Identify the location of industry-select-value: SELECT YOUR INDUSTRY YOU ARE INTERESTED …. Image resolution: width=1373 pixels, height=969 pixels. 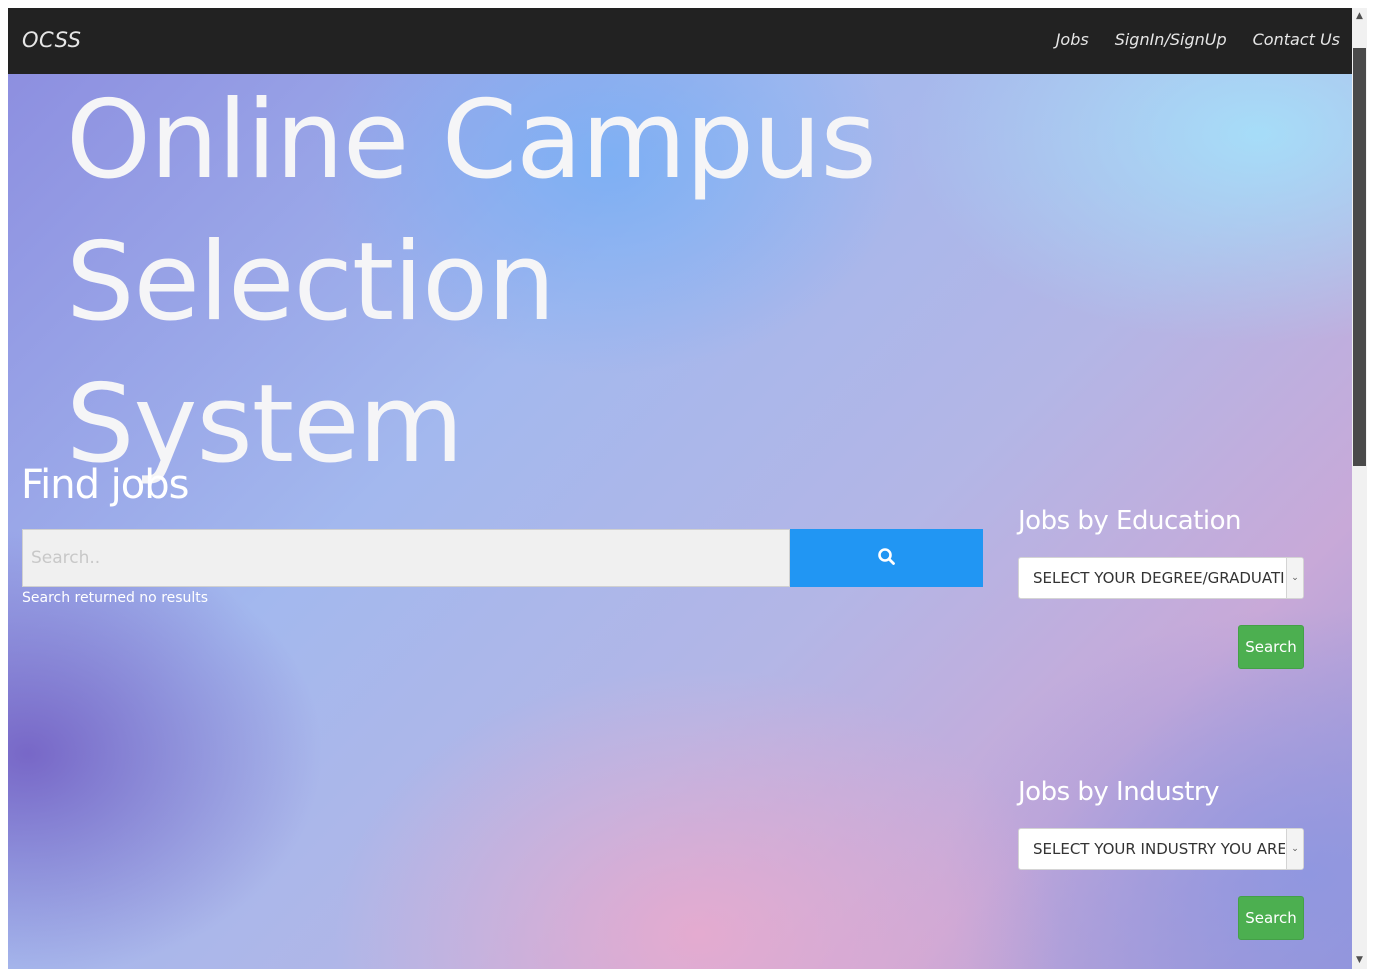
(1159, 849).